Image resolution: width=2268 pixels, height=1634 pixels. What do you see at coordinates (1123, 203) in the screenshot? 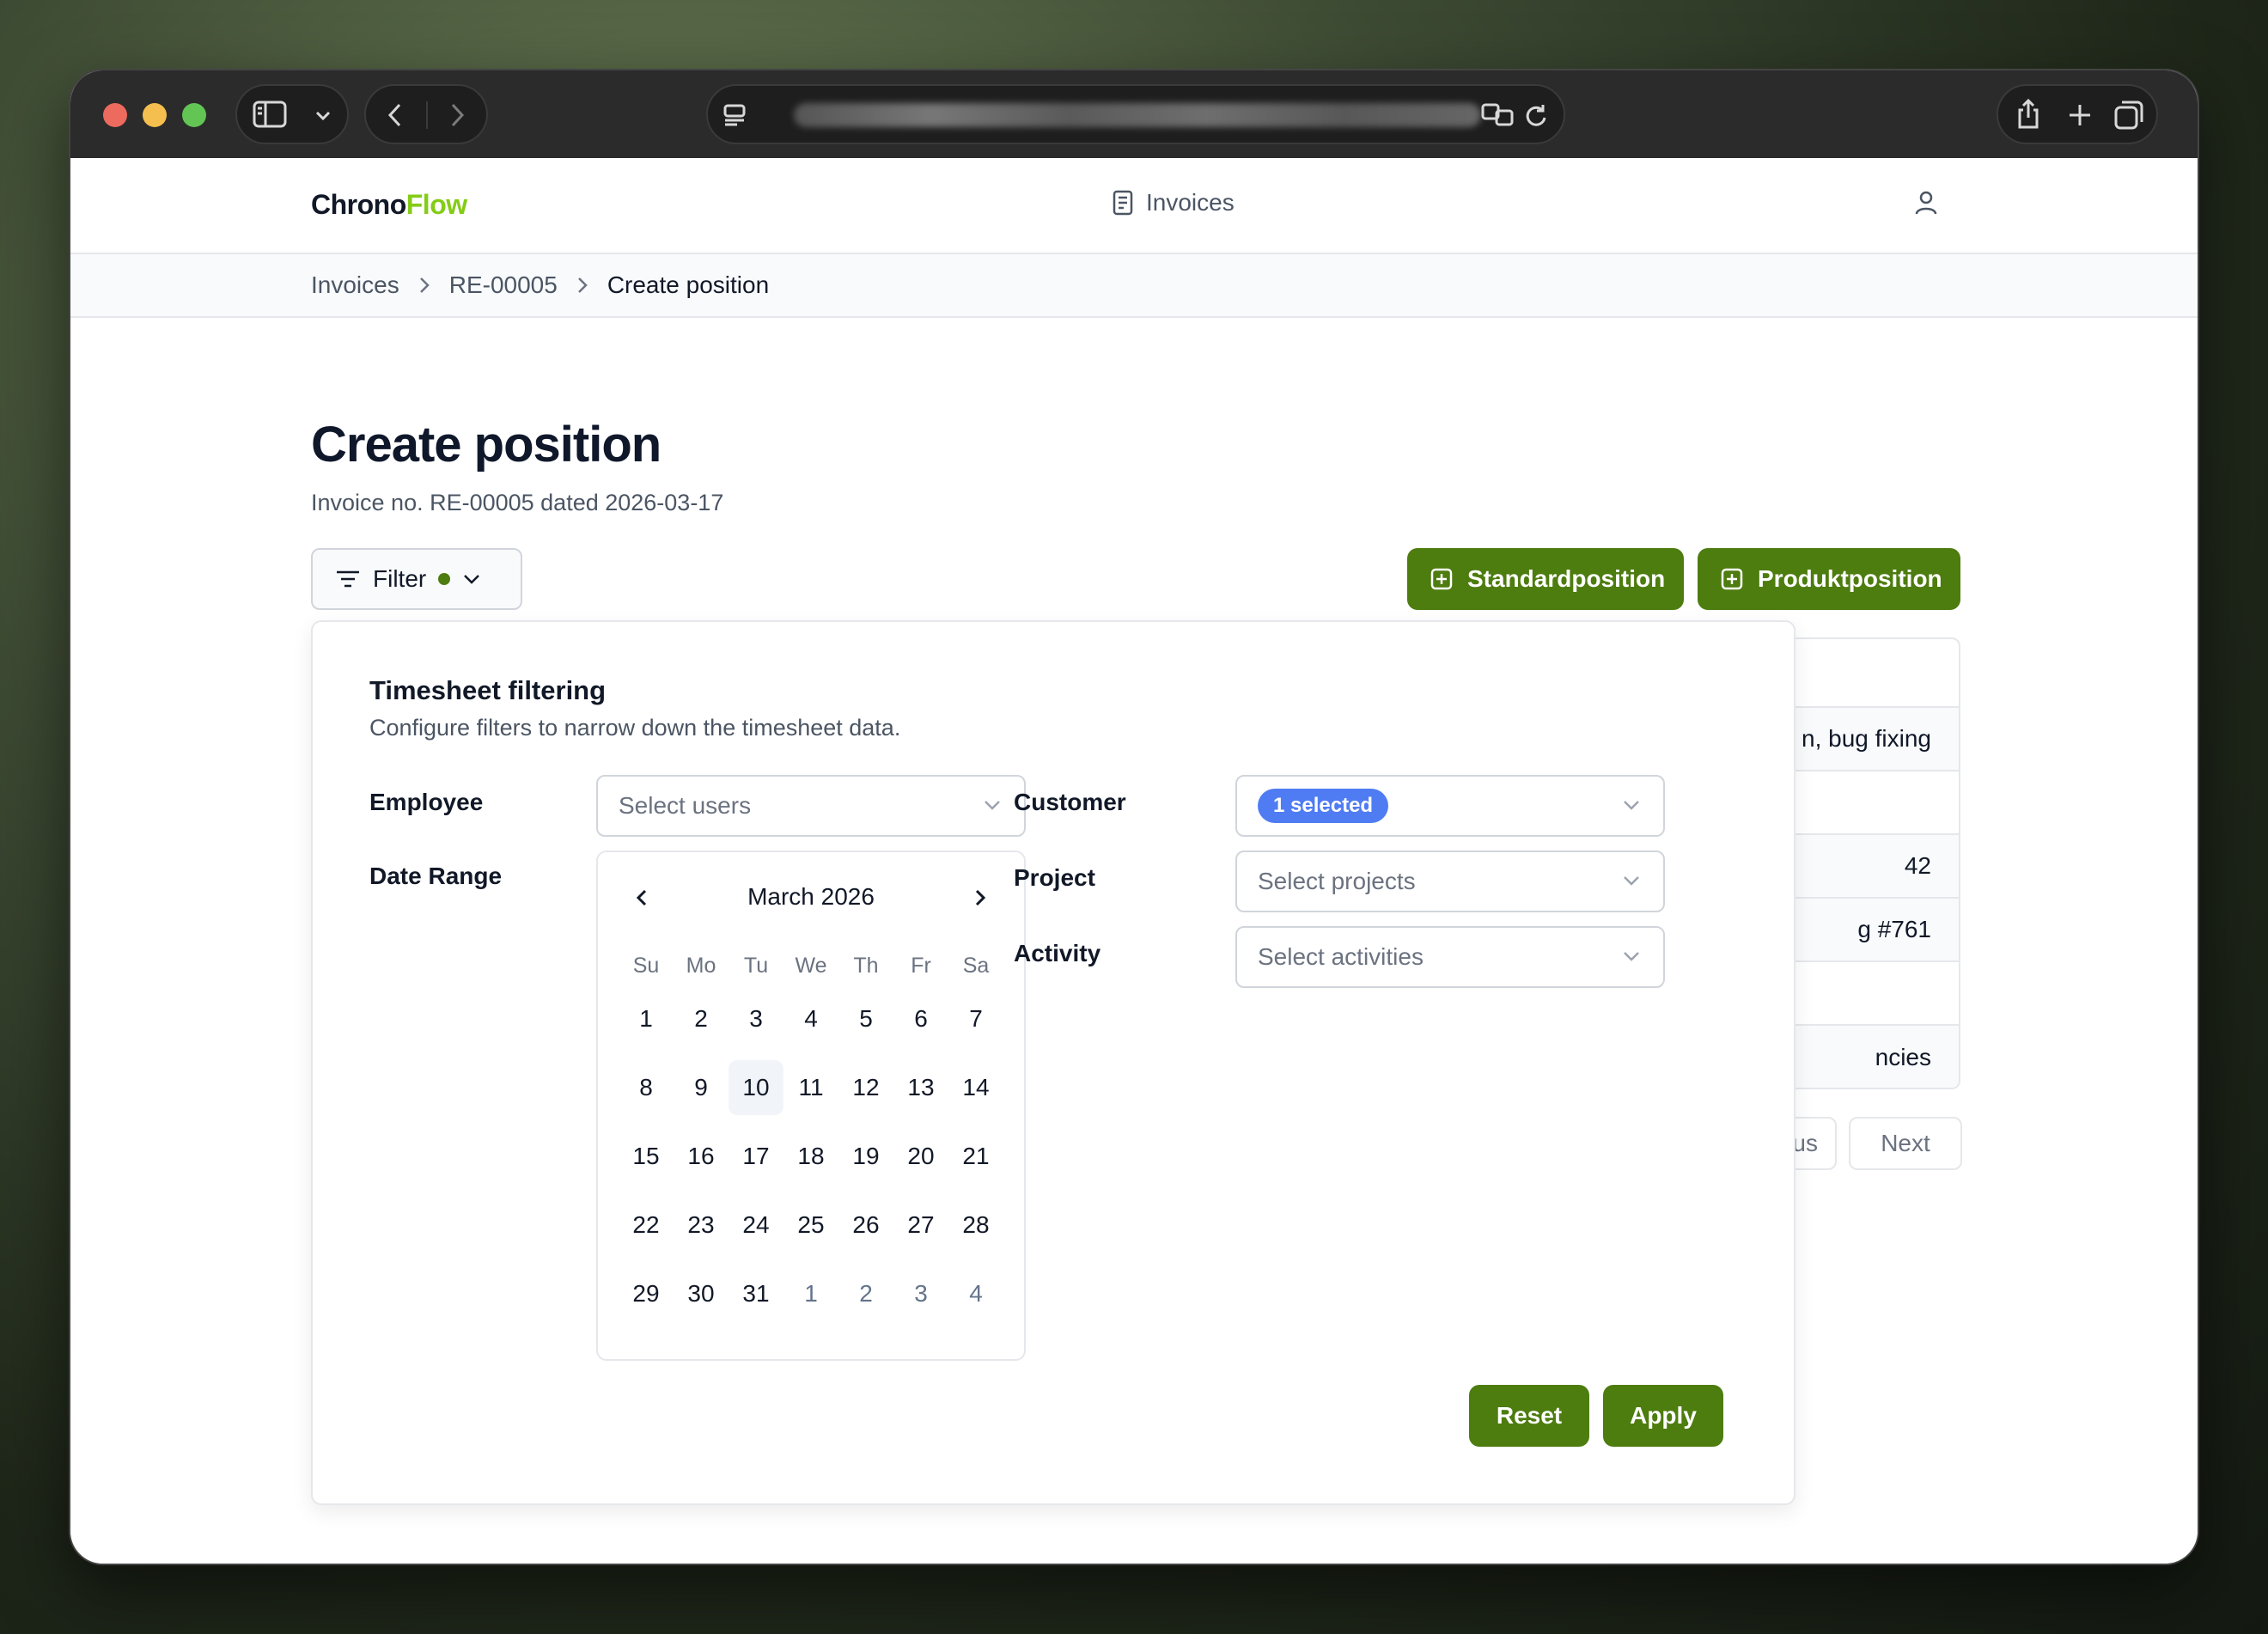
I see `document-icon` at bounding box center [1123, 203].